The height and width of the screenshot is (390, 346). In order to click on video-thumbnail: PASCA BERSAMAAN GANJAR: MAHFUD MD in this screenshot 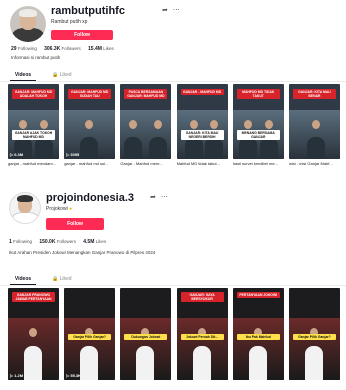, I will do `click(146, 121)`.